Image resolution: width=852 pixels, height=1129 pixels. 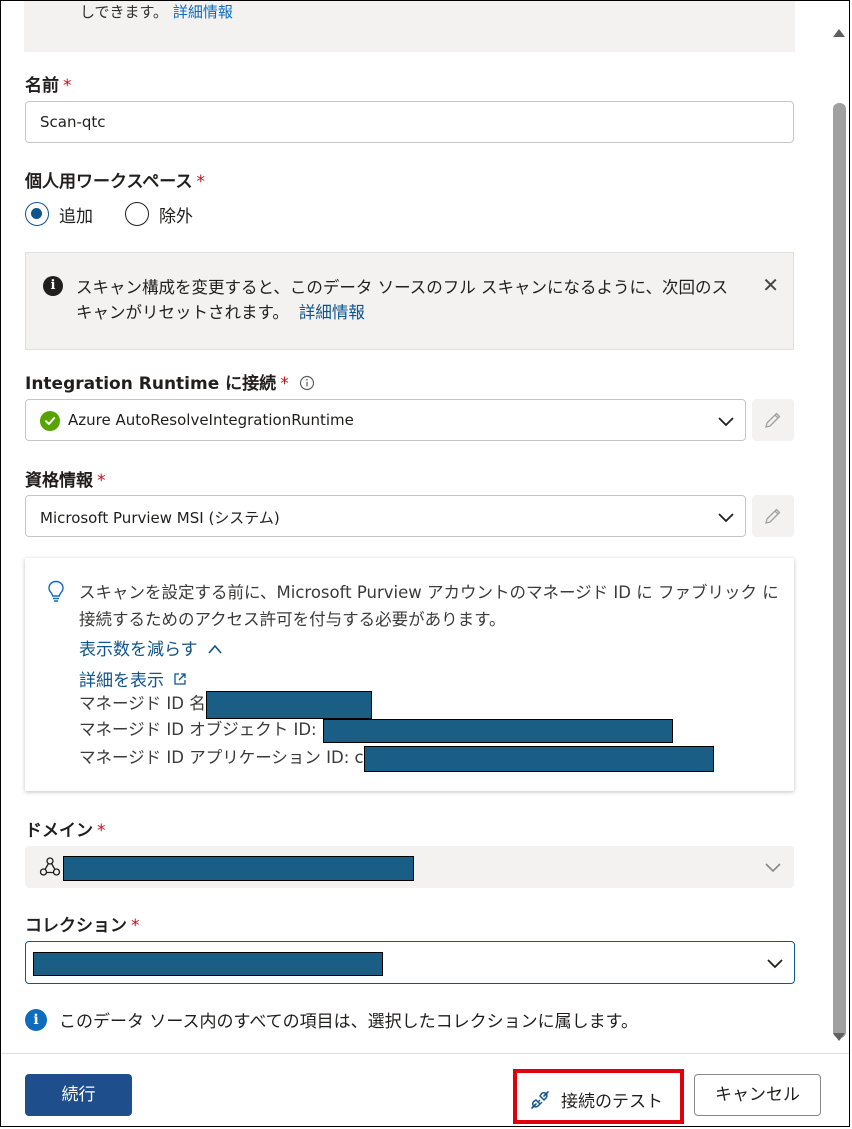 What do you see at coordinates (410, 962) in the screenshot?
I see `collection-dropdown` at bounding box center [410, 962].